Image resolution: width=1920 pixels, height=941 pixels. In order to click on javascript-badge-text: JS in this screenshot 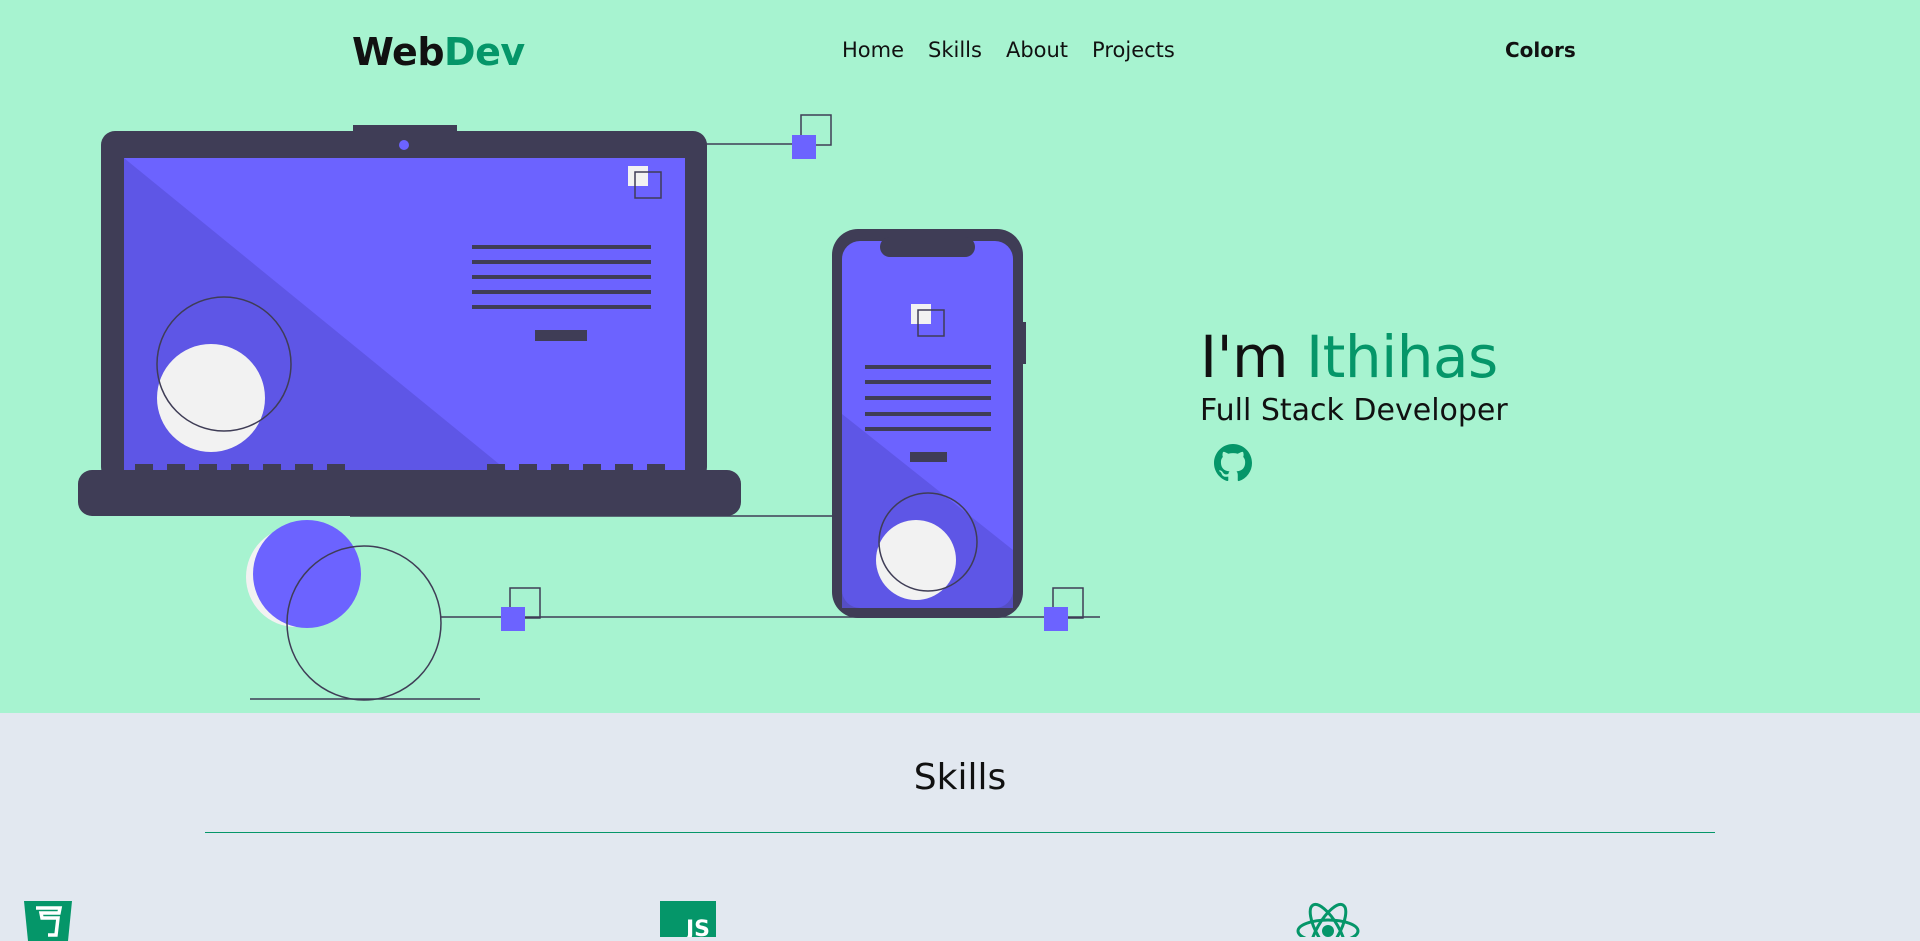, I will do `click(697, 927)`.